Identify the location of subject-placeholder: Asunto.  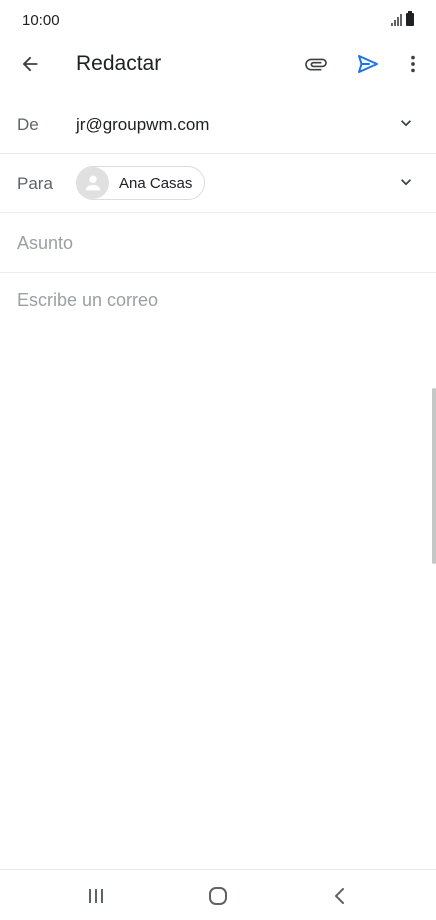
(45, 243).